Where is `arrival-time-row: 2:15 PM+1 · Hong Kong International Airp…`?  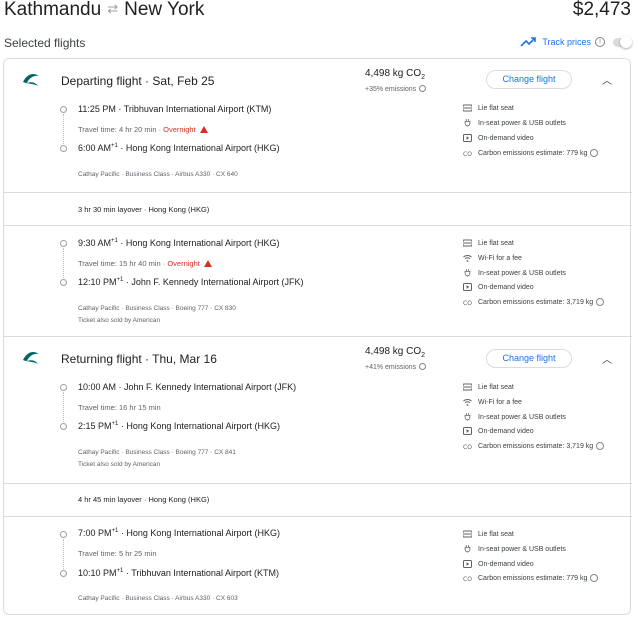 arrival-time-row: 2:15 PM+1 · Hong Kong International Airp… is located at coordinates (179, 426).